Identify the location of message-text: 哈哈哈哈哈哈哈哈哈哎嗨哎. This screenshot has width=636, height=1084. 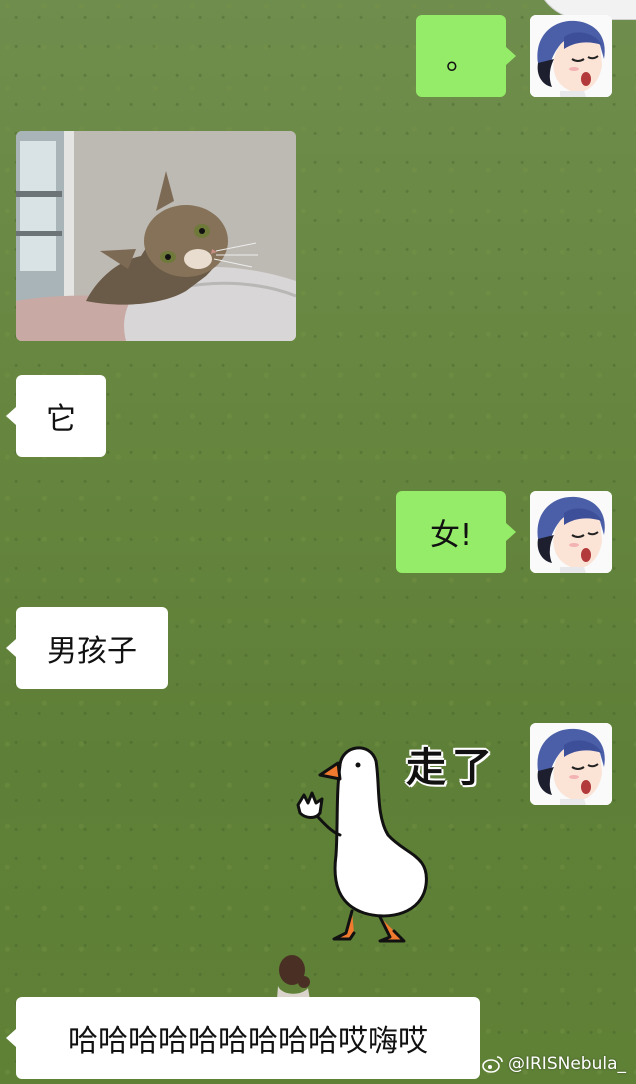
(248, 1041).